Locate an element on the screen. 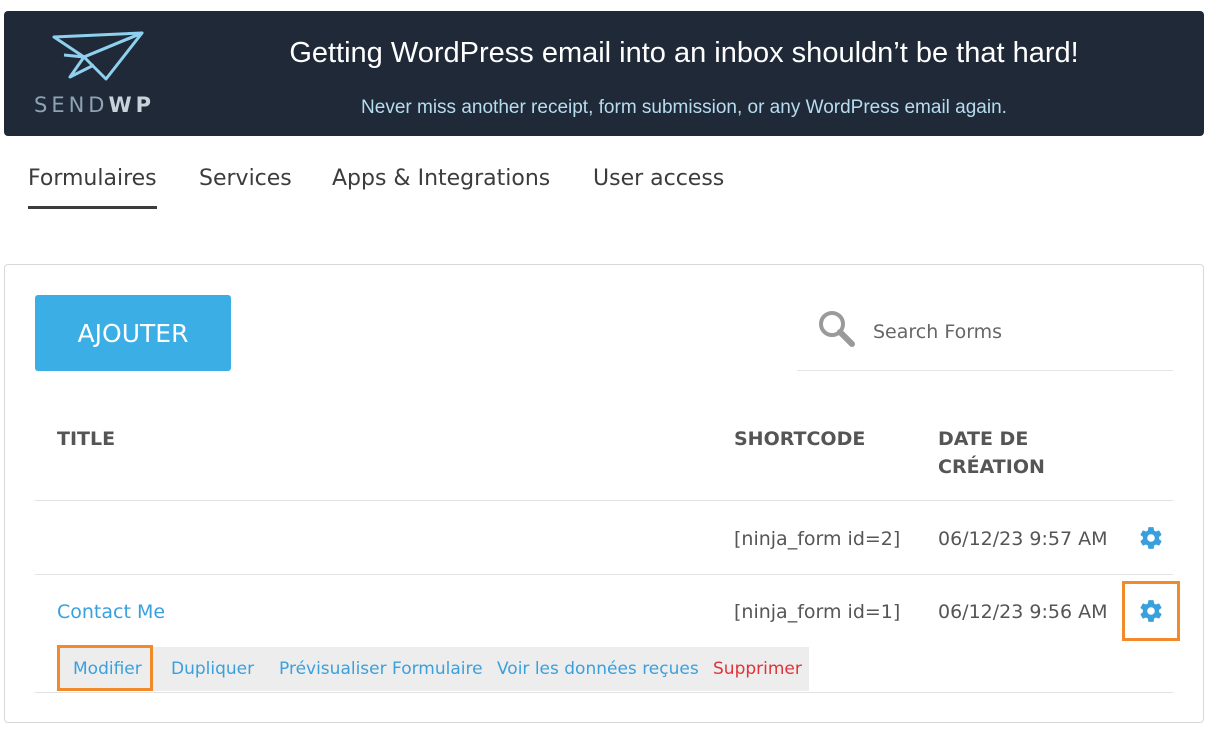 The height and width of the screenshot is (736, 1212). column-header-date-line1: DATE DE is located at coordinates (983, 439).